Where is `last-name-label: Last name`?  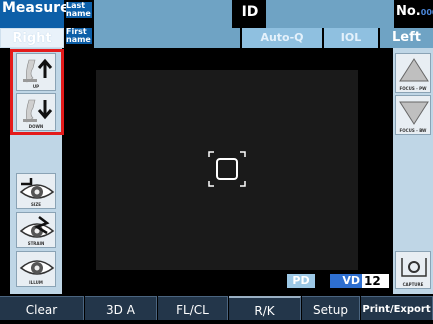 last-name-label: Last name is located at coordinates (79, 9).